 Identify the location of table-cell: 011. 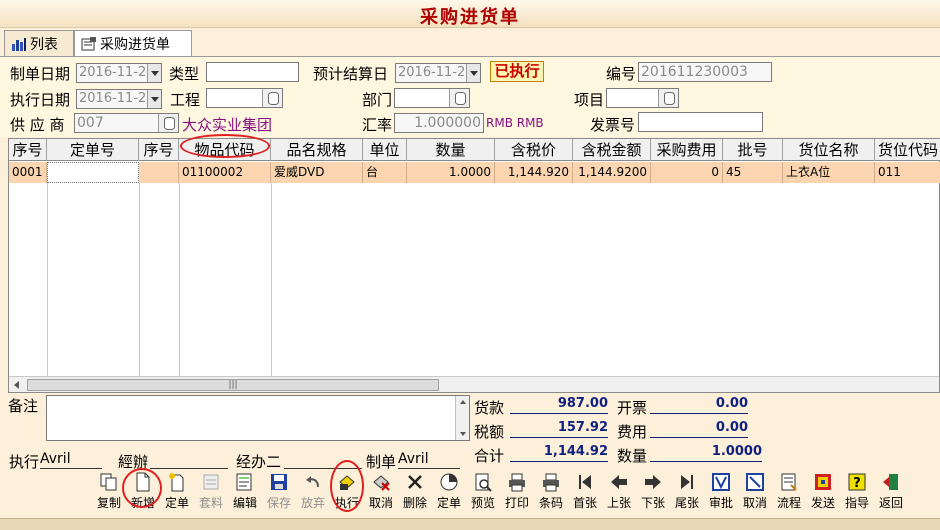
(907, 172).